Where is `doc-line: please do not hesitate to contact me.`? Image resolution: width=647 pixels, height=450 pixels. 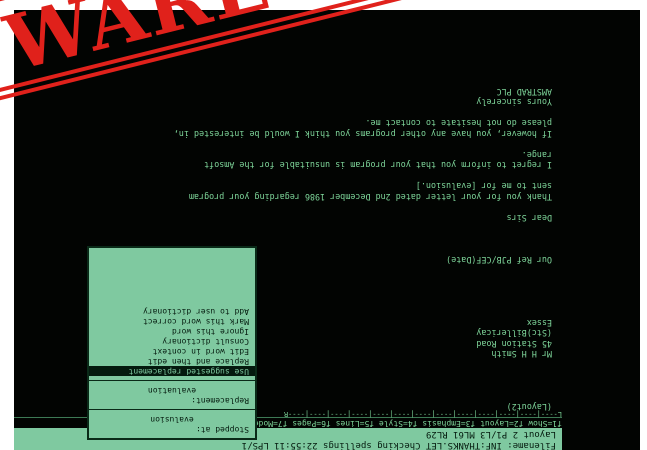
doc-line: please do not hesitate to contact me. is located at coordinates (458, 123).